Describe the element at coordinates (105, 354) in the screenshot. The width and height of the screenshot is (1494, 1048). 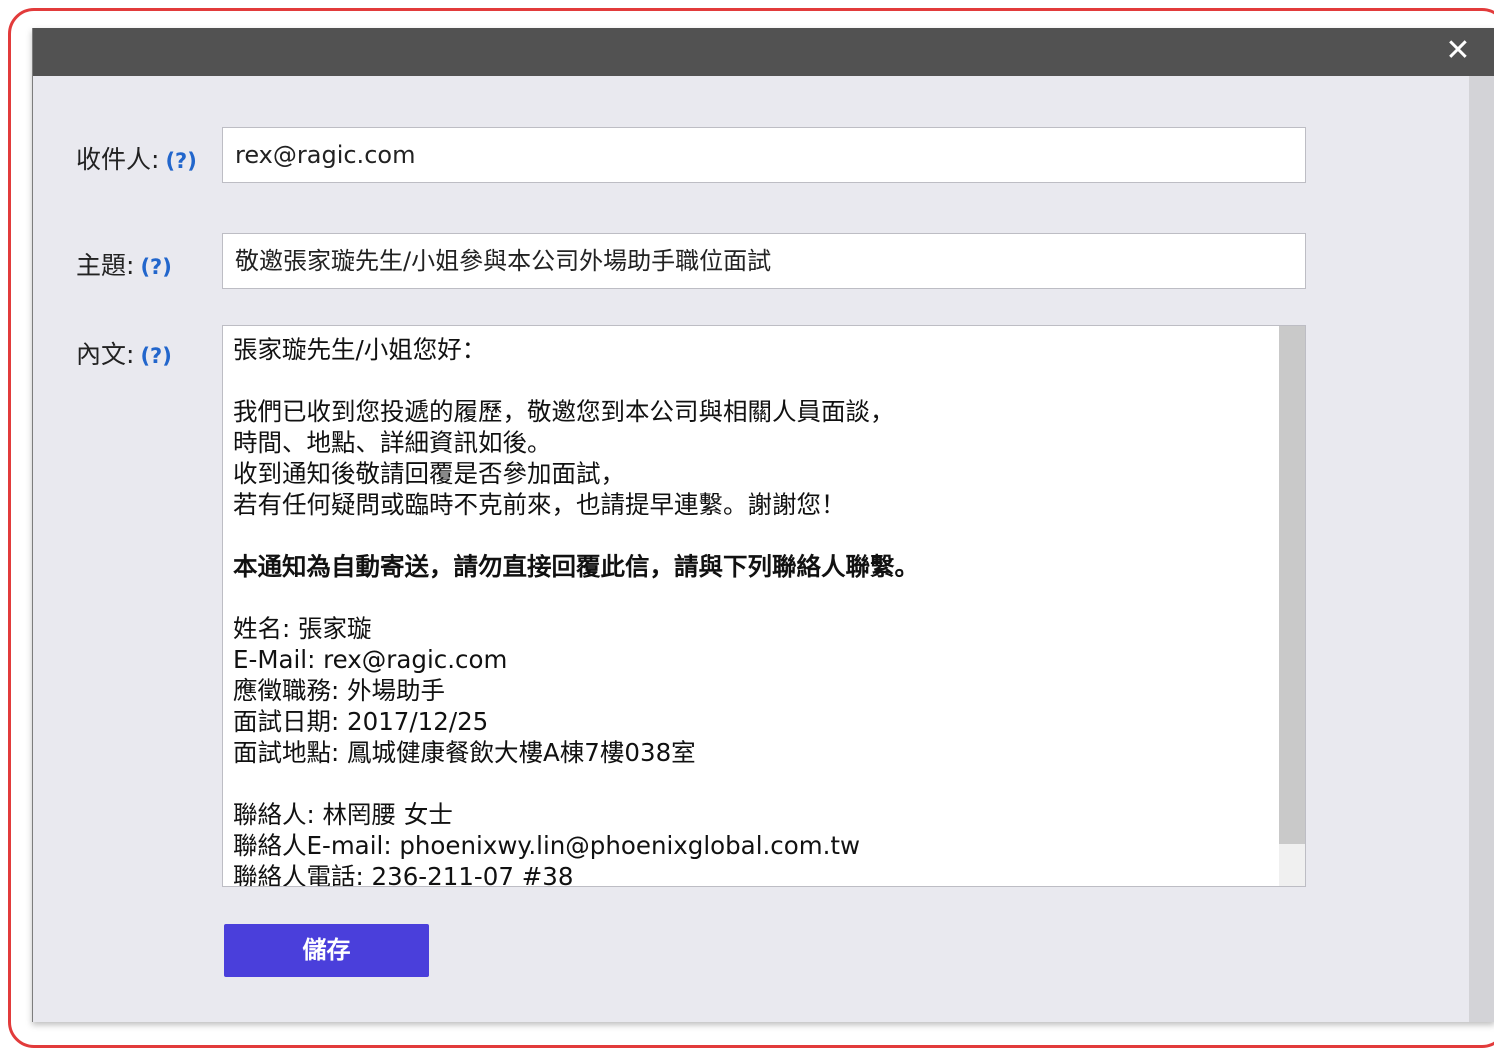
I see `body-label-text: 內文:` at that location.